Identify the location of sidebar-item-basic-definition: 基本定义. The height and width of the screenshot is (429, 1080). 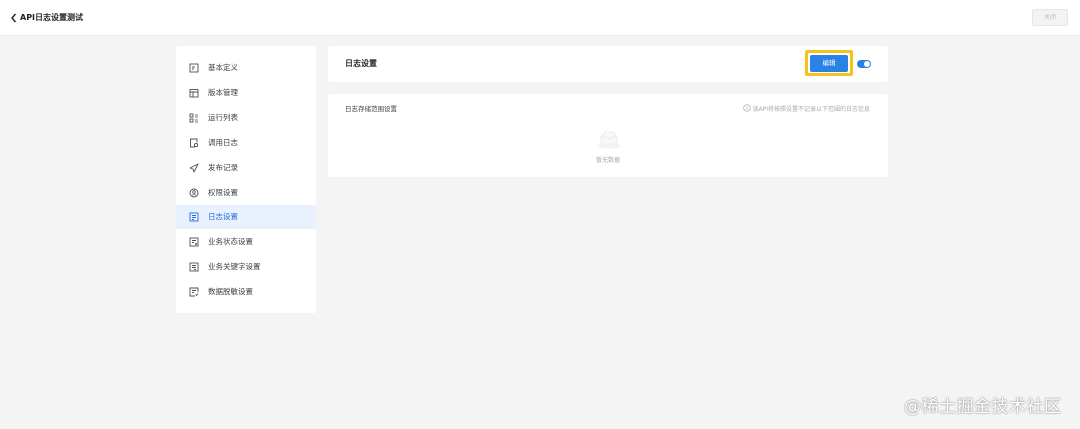
(246, 68).